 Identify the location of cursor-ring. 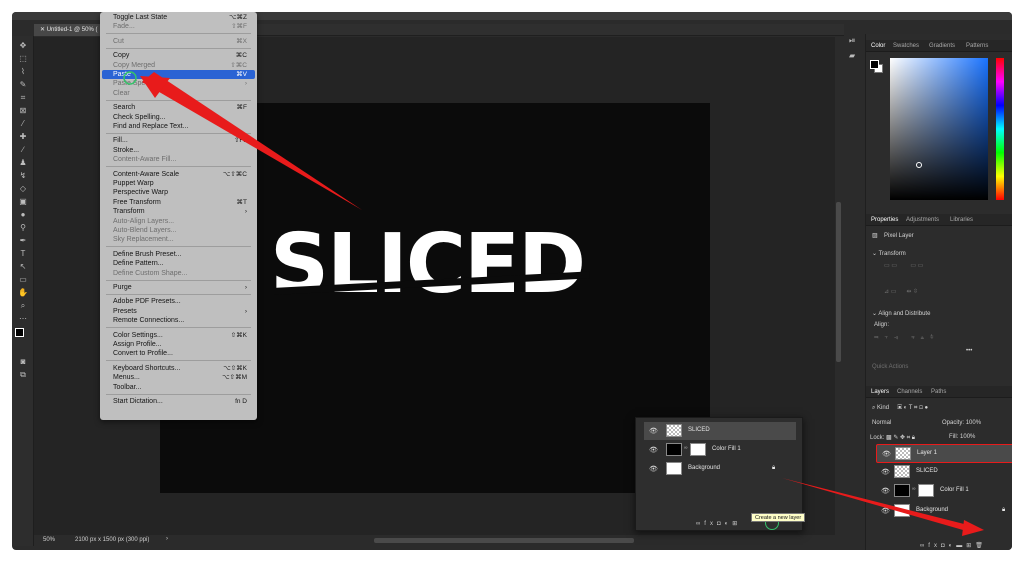
(130, 78).